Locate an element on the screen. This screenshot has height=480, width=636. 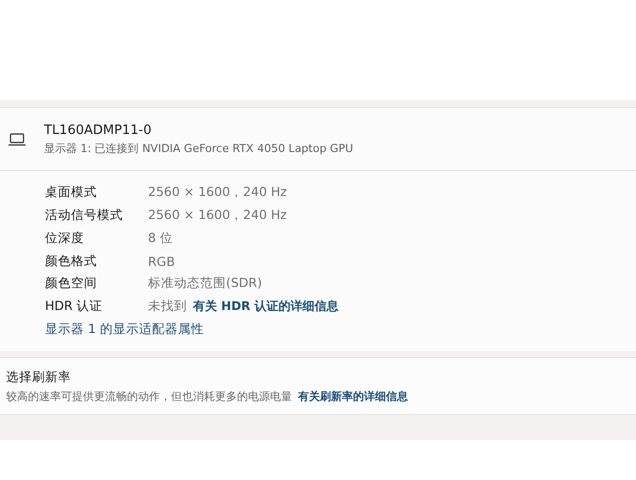
detail-label: HDR 认证 is located at coordinates (74, 307).